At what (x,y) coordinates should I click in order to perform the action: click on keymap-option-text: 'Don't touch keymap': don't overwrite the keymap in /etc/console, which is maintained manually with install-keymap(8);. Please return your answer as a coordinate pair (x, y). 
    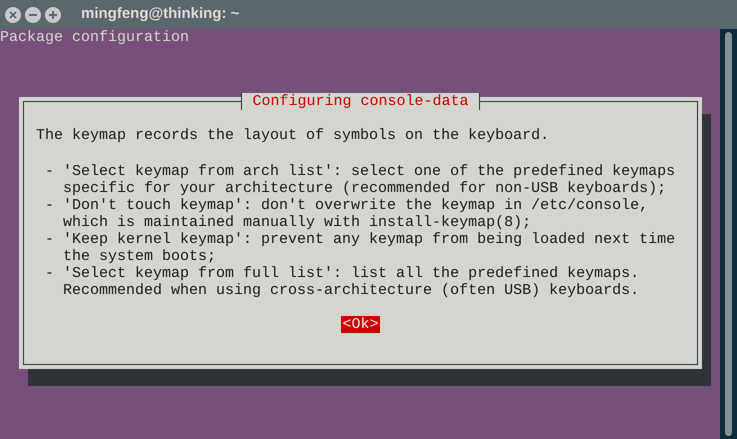
    Looking at the image, I should click on (355, 214).